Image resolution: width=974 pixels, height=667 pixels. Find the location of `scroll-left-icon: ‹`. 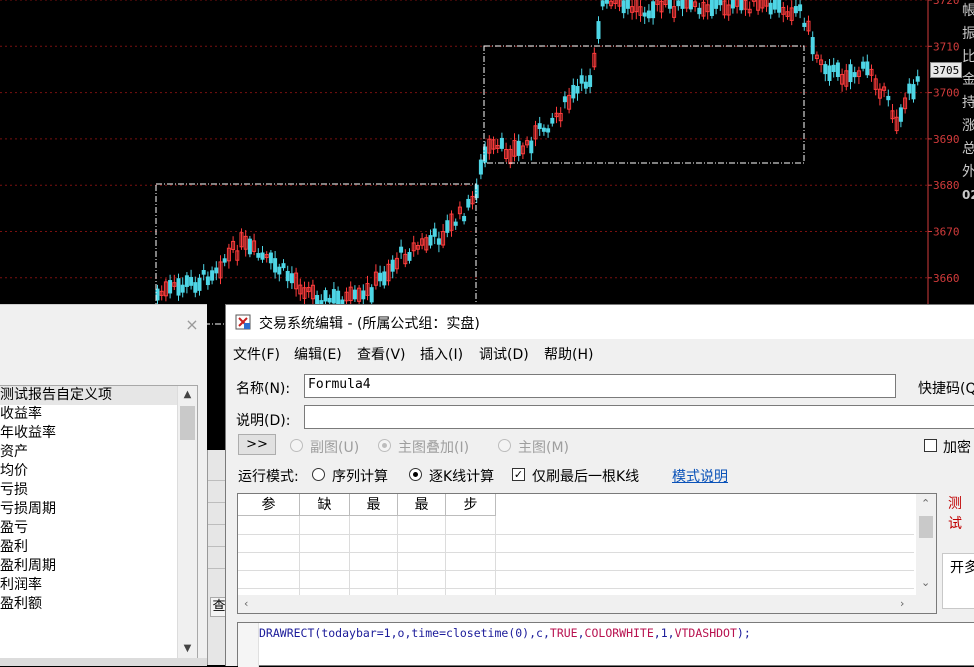

scroll-left-icon: ‹ is located at coordinates (246, 603).